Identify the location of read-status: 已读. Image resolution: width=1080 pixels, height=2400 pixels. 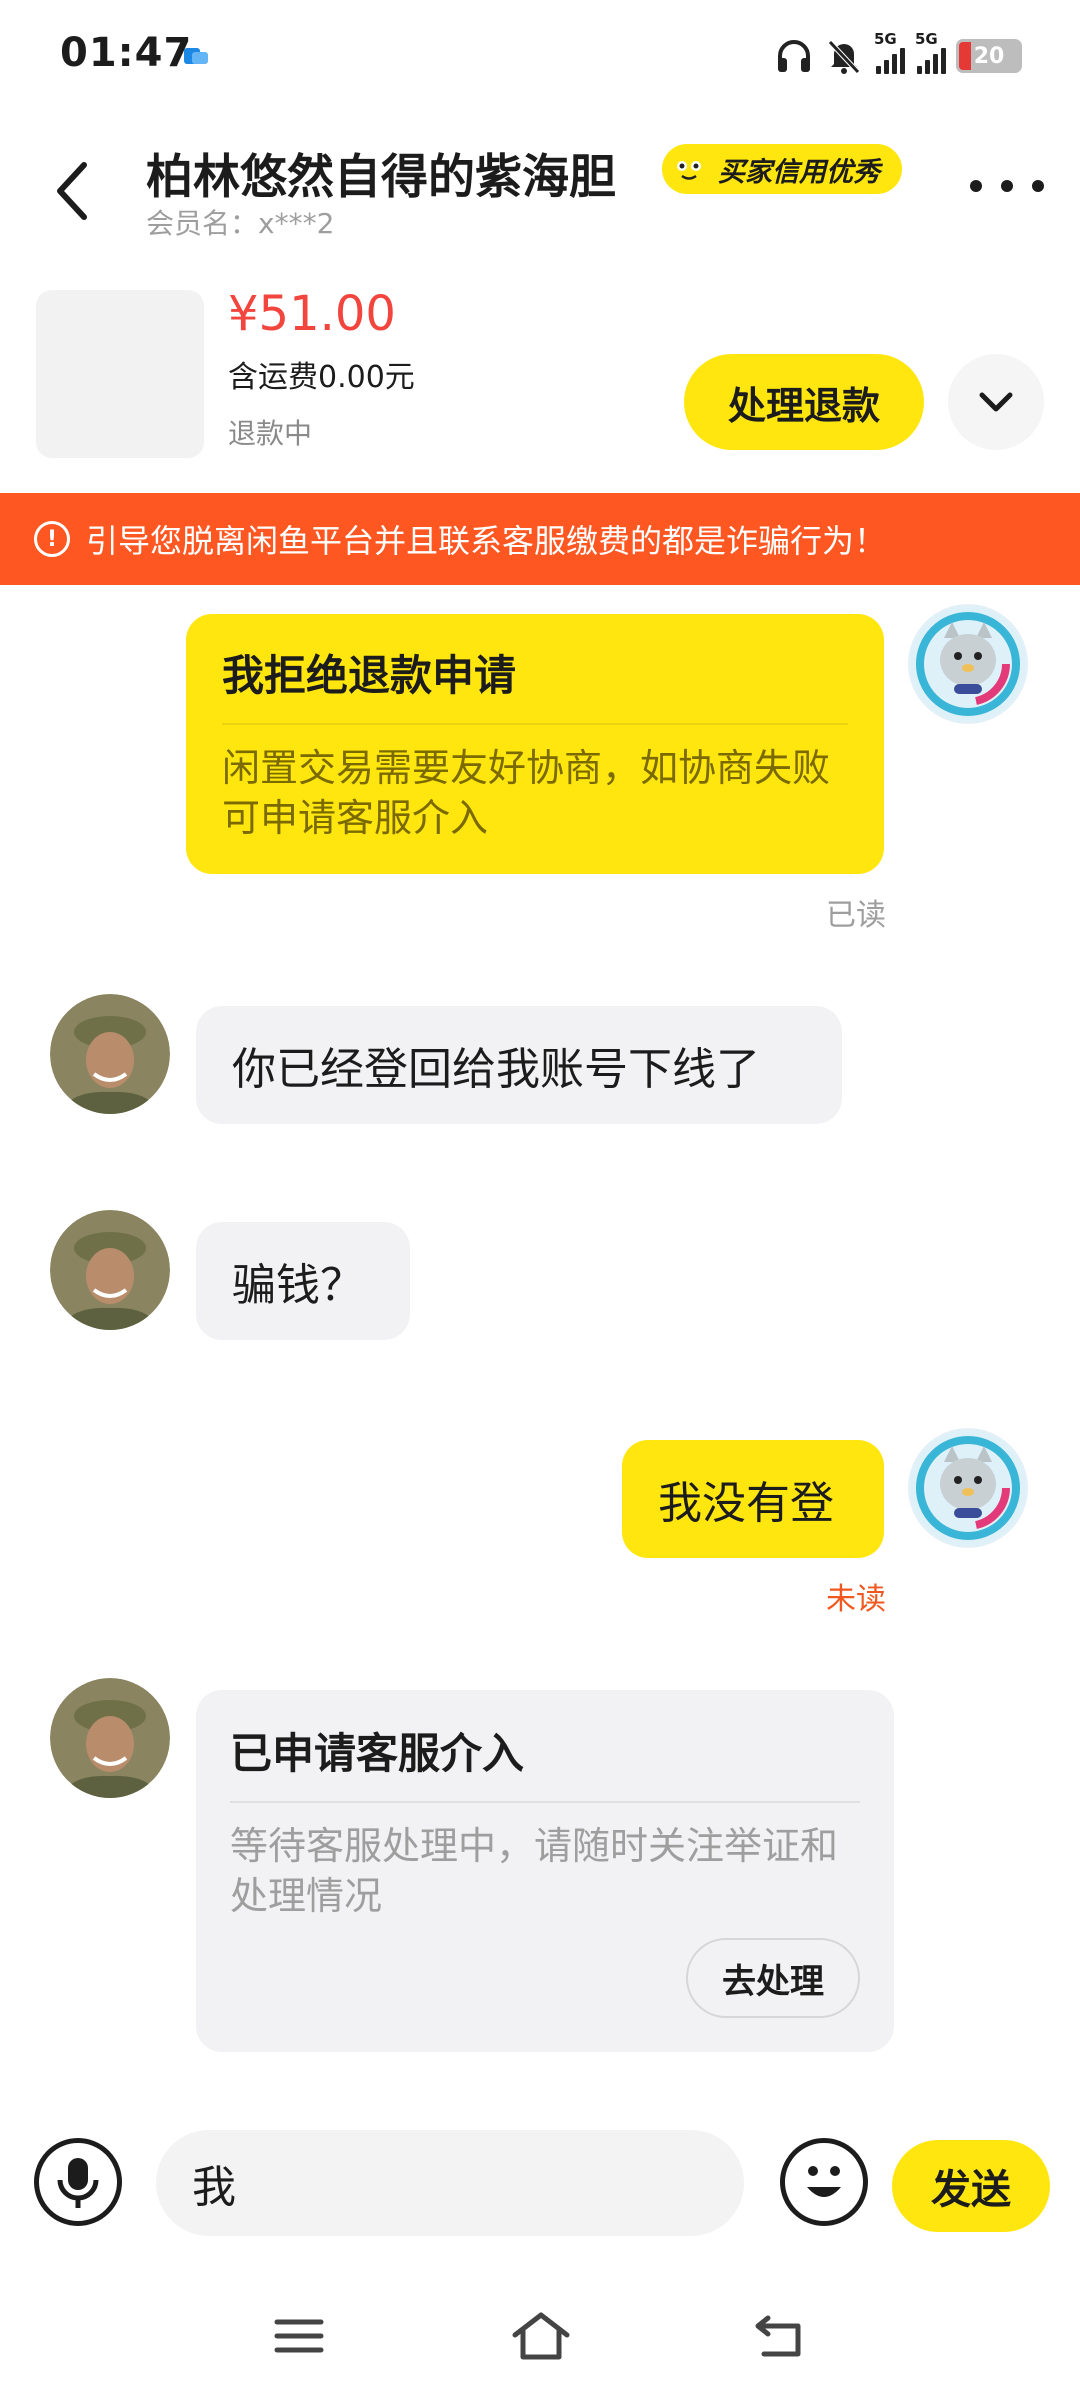
(856, 915).